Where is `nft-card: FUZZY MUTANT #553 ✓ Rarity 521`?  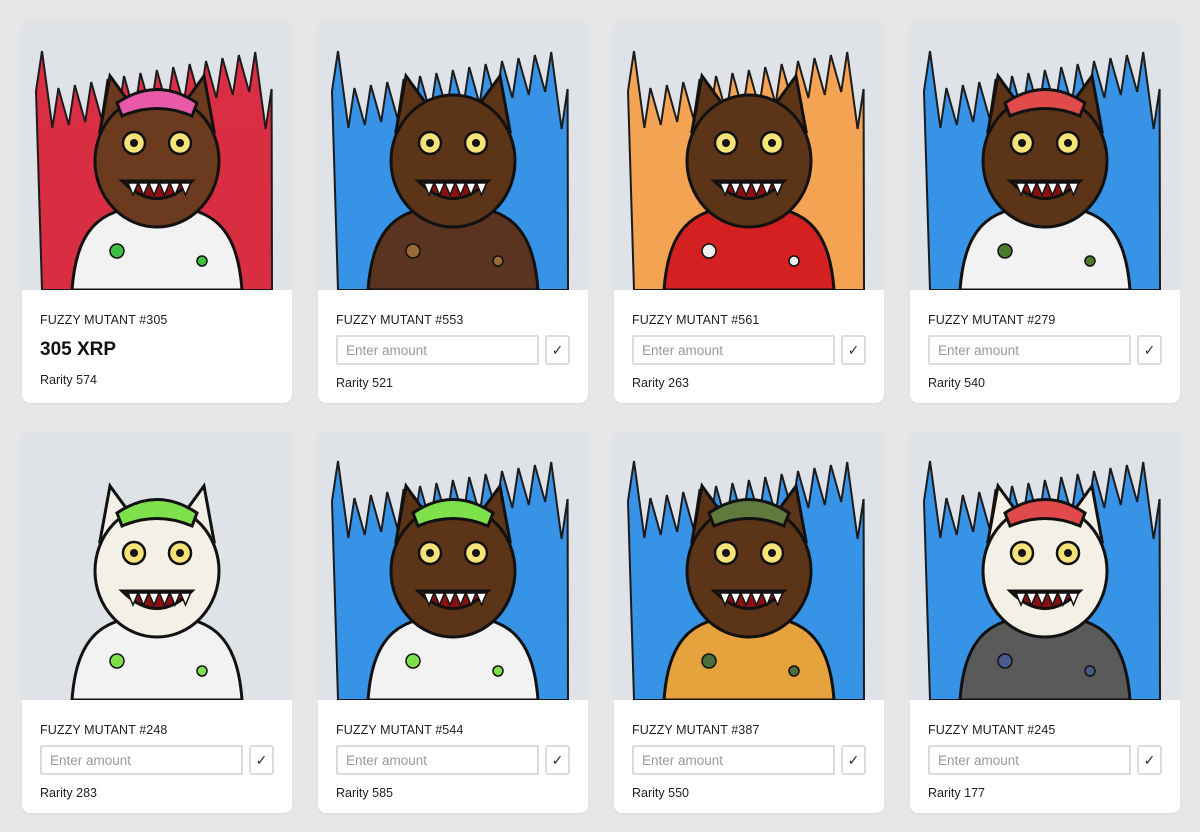 nft-card: FUZZY MUTANT #553 ✓ Rarity 521 is located at coordinates (453, 212).